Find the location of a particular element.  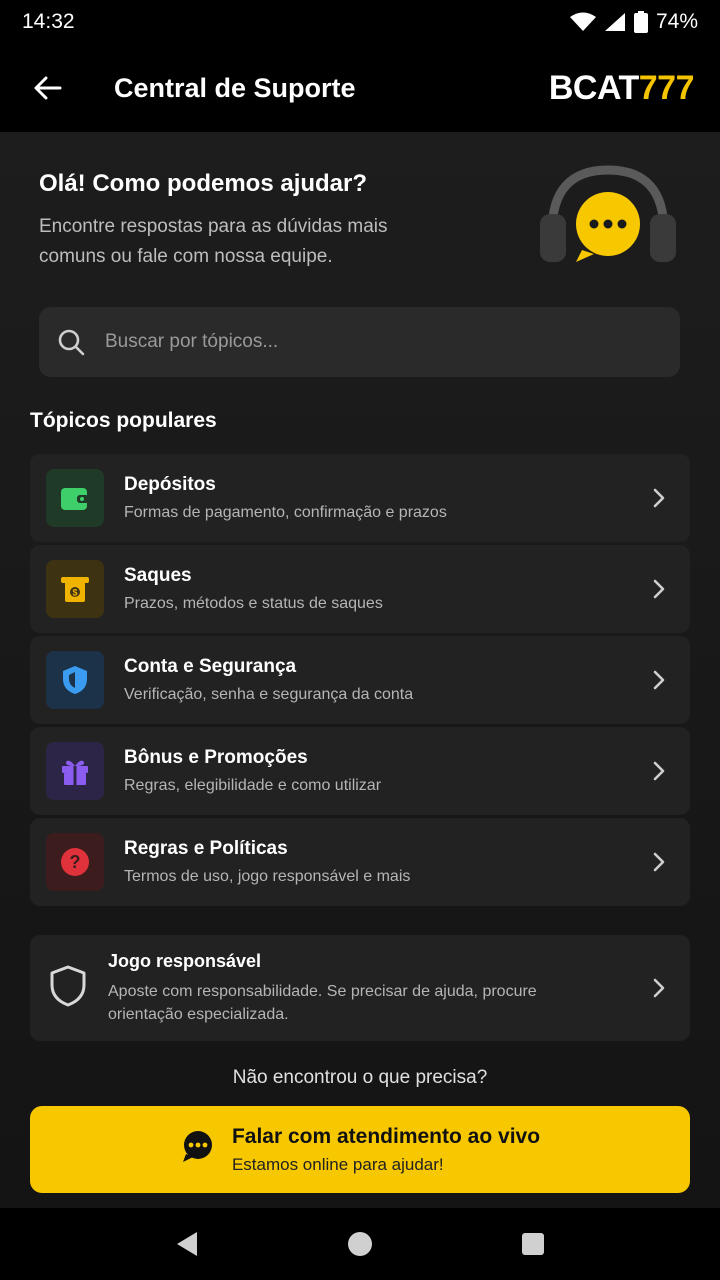

topic-description: Termos de uso, jogo responsável e mais is located at coordinates (267, 876).